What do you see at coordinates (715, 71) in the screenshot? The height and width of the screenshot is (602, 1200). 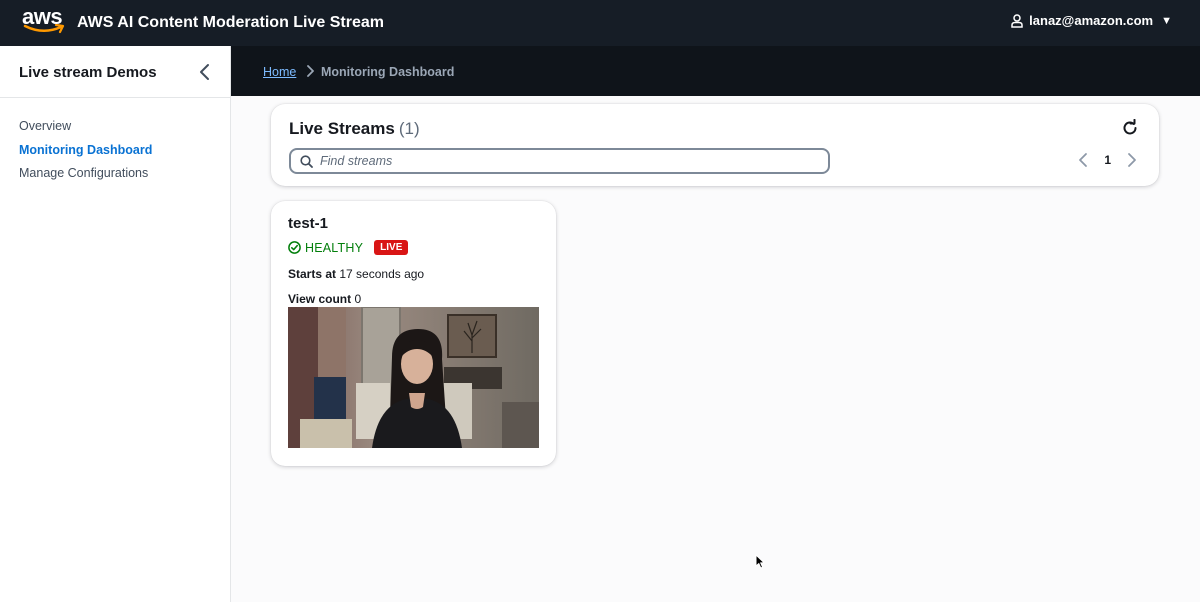 I see `breadcrumb: Home Monitoring Dashboard` at bounding box center [715, 71].